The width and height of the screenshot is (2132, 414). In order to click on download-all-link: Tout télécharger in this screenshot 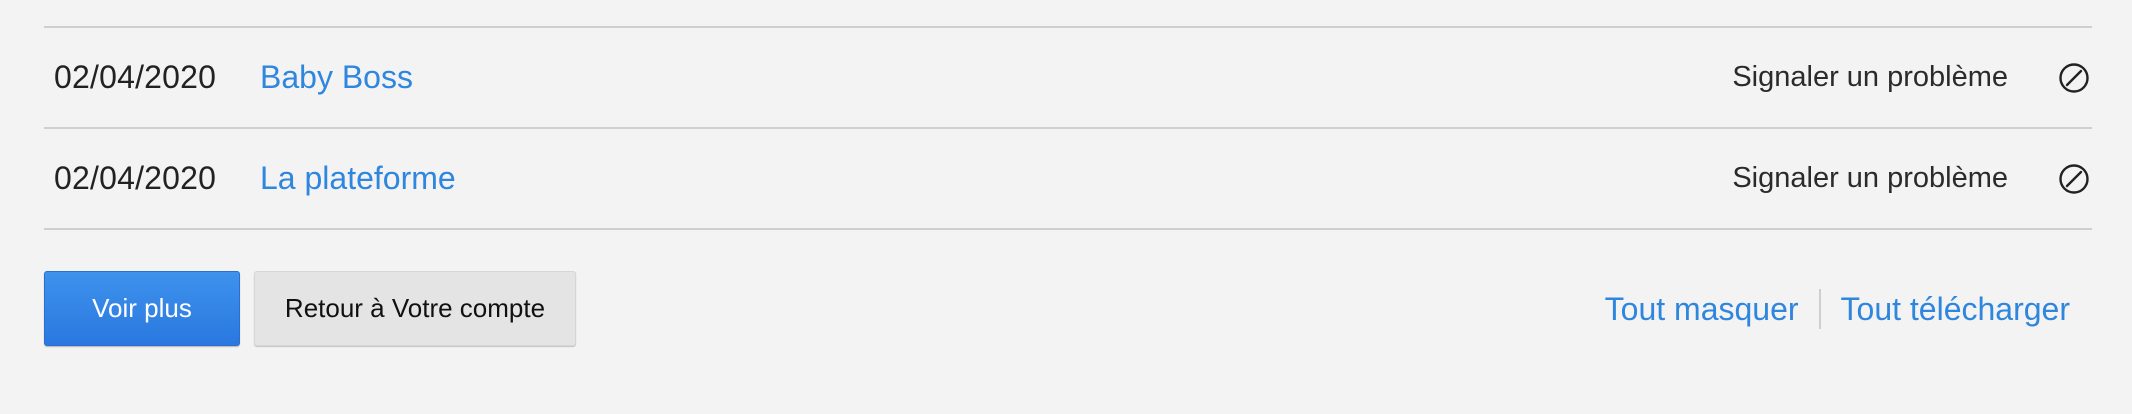, I will do `click(1955, 309)`.